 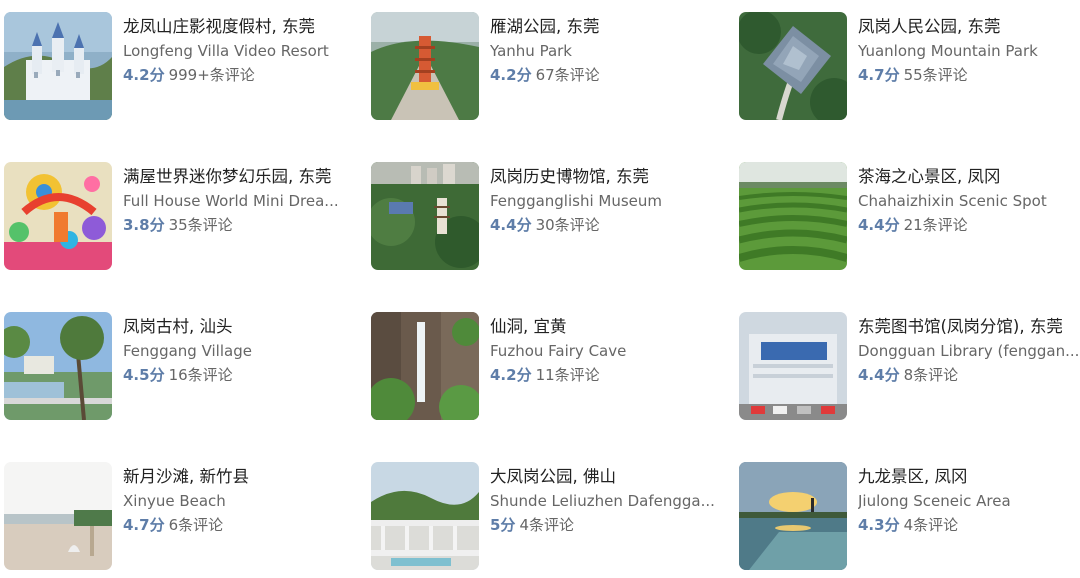 What do you see at coordinates (425, 366) in the screenshot?
I see `waterfall-image` at bounding box center [425, 366].